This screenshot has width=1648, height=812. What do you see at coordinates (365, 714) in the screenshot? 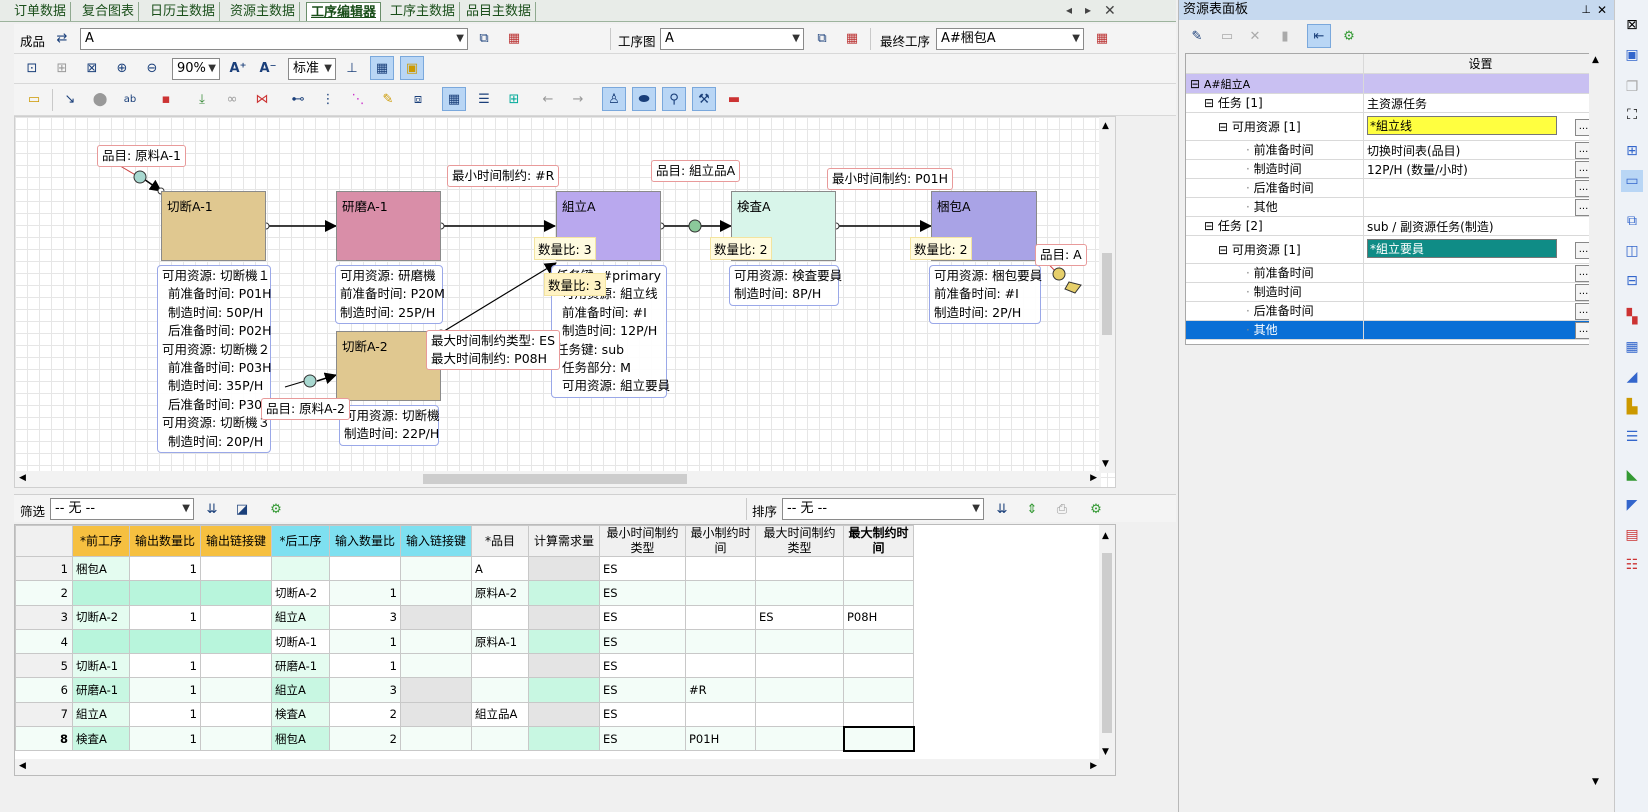
I see `grid-cell: 2` at bounding box center [365, 714].